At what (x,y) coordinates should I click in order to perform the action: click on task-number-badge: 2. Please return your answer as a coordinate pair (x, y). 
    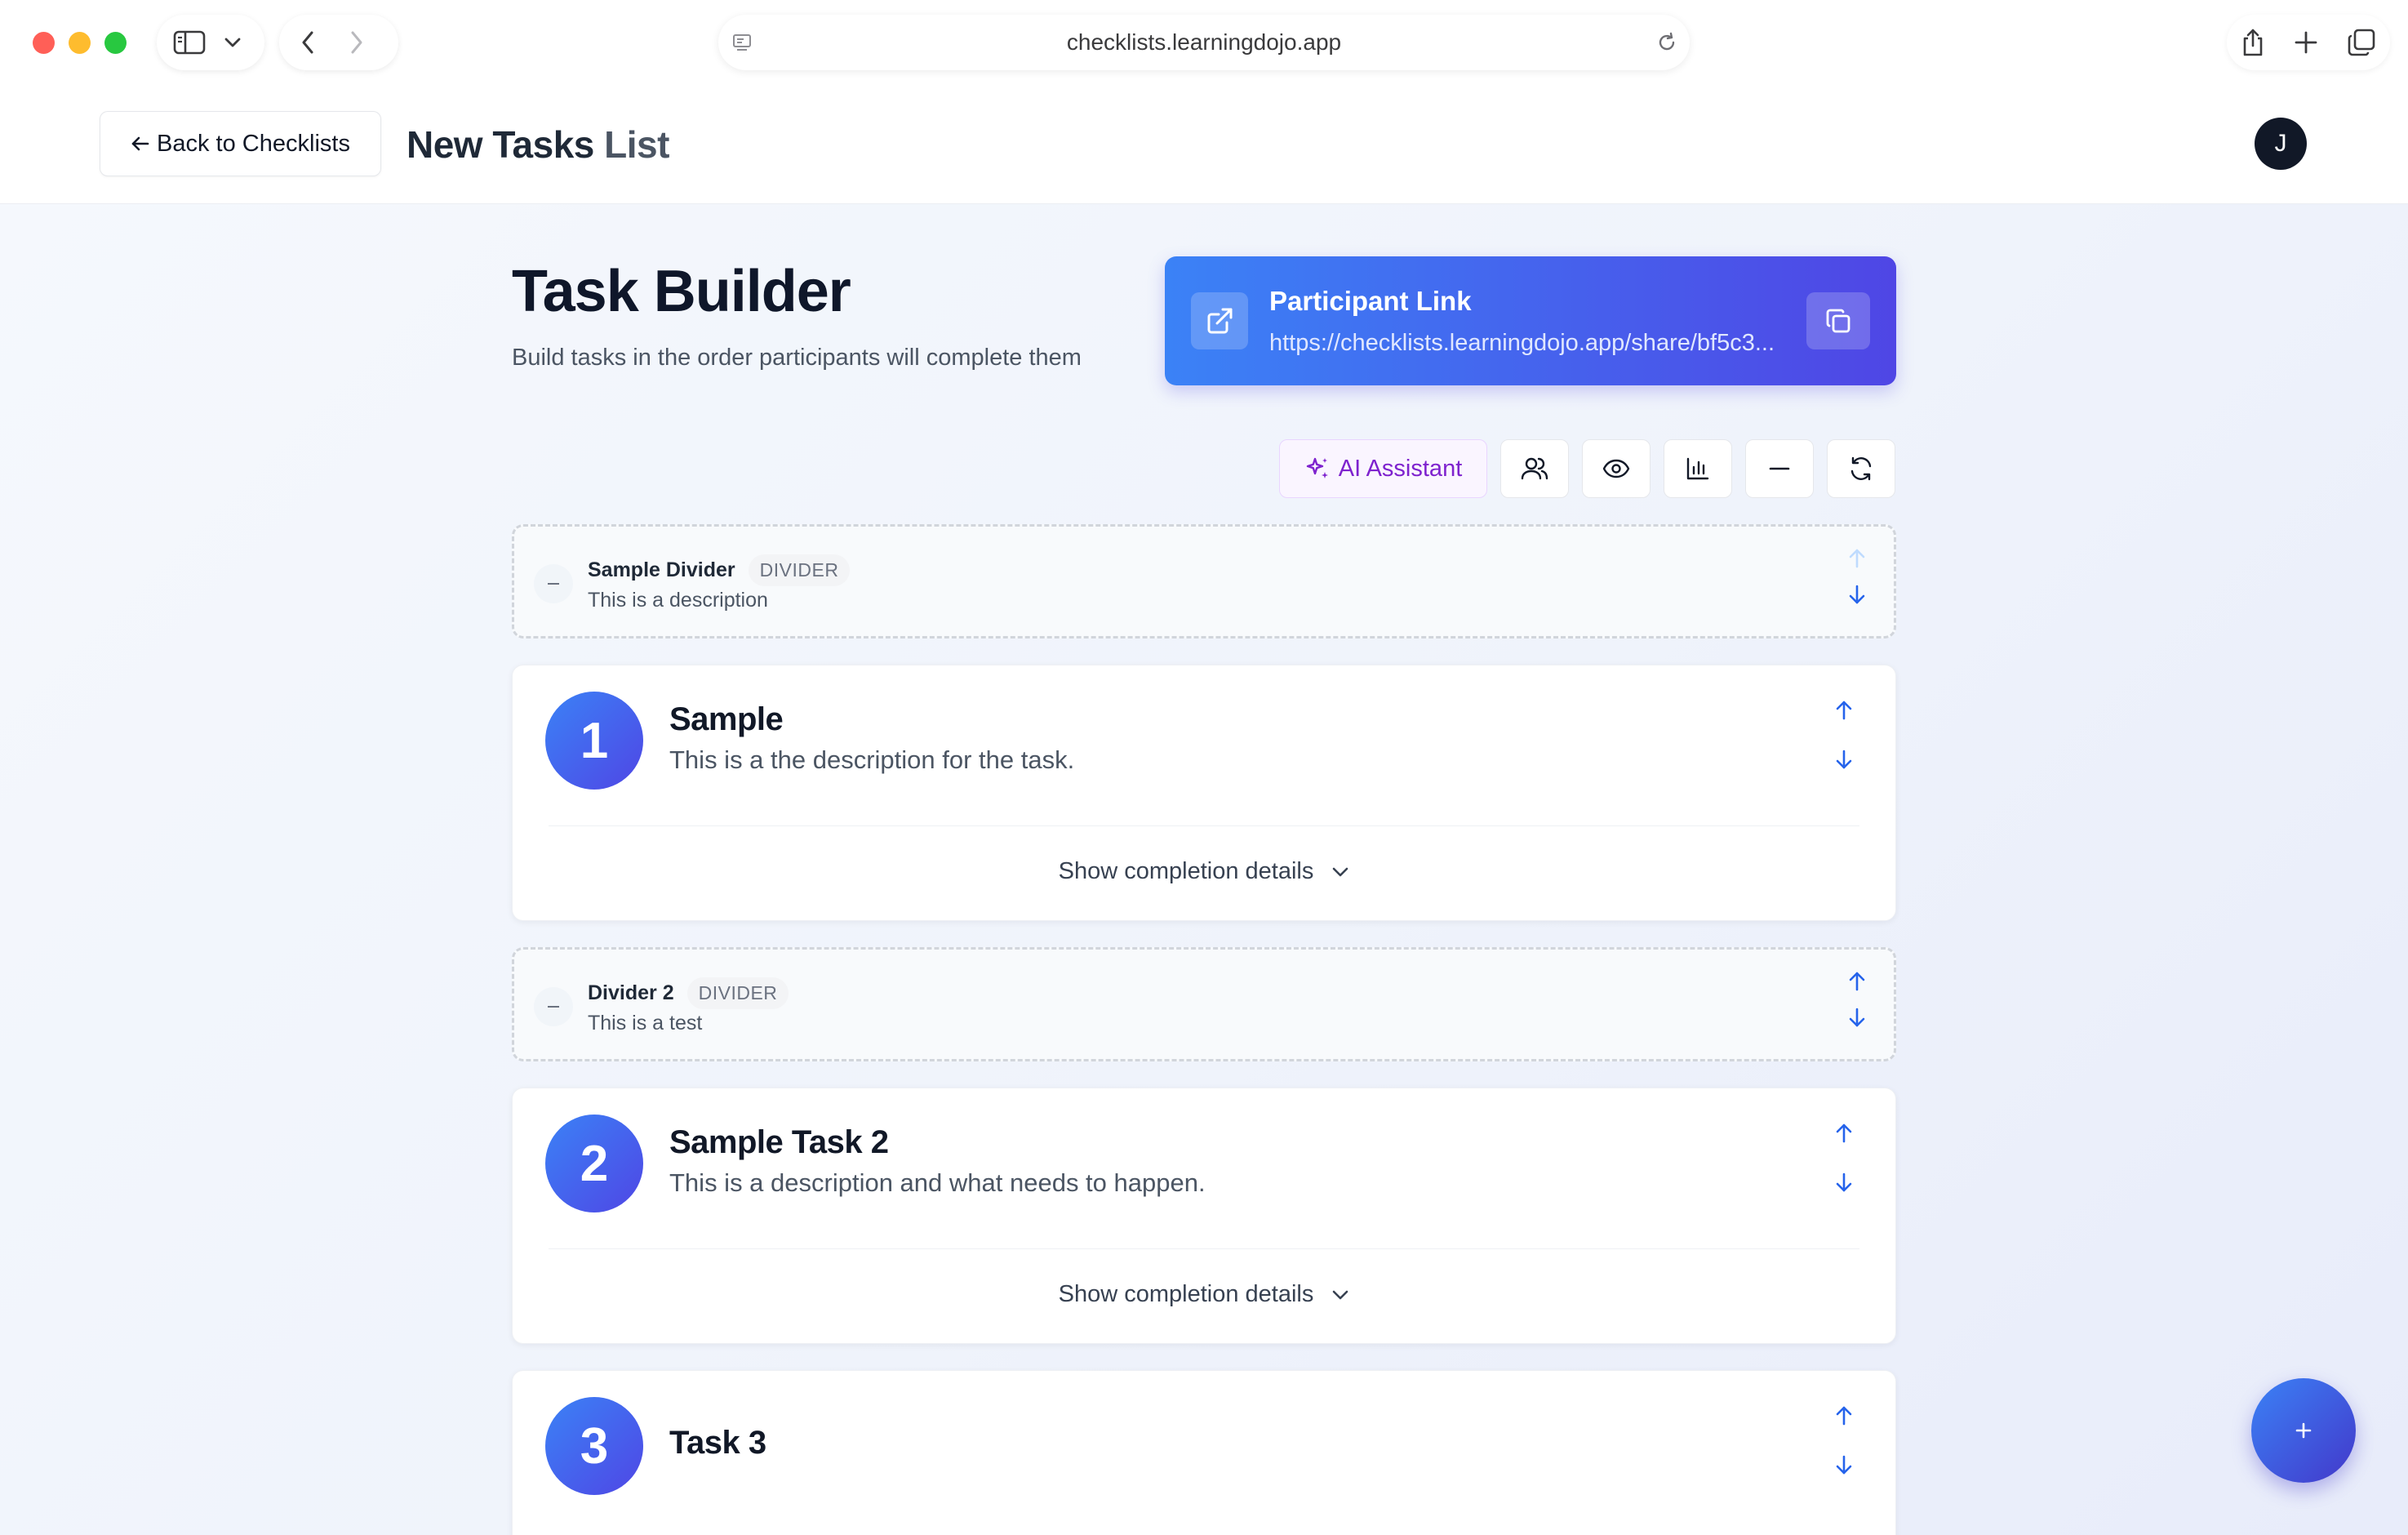
    Looking at the image, I should click on (594, 1164).